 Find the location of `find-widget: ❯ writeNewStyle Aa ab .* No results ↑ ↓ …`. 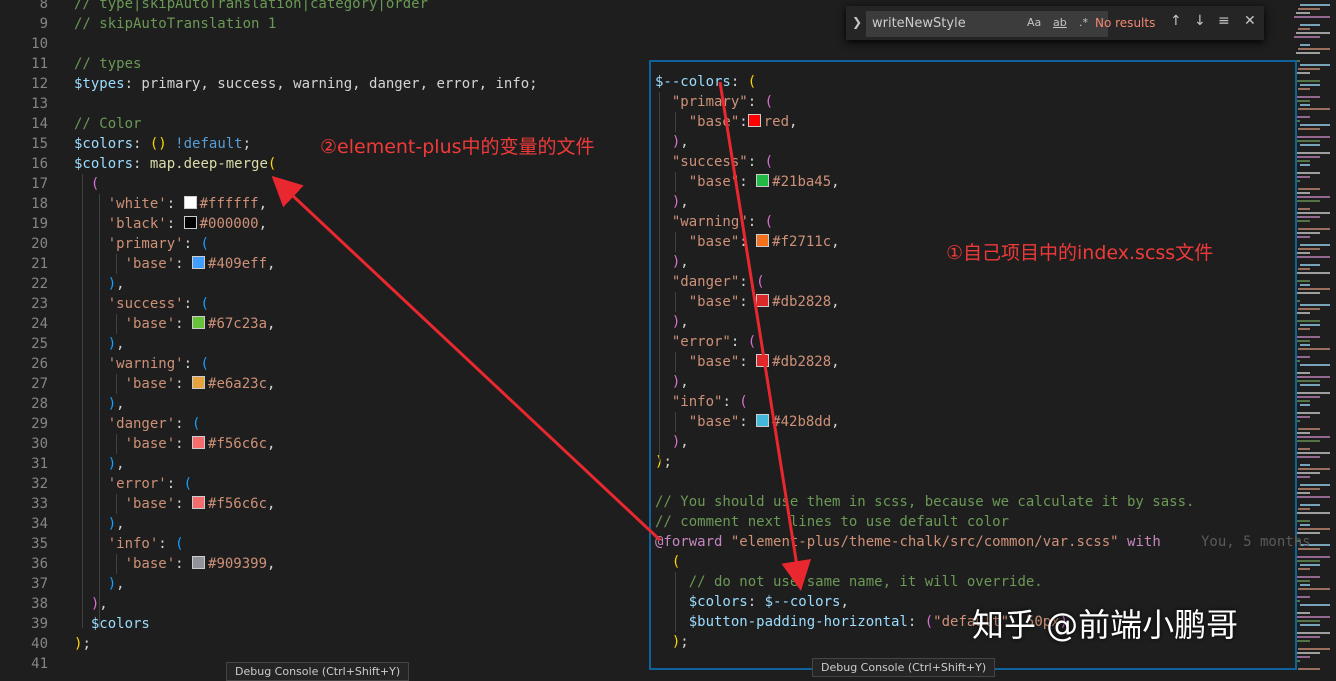

find-widget: ❯ writeNewStyle Aa ab .* No results ↑ ↓ … is located at coordinates (1055, 23).